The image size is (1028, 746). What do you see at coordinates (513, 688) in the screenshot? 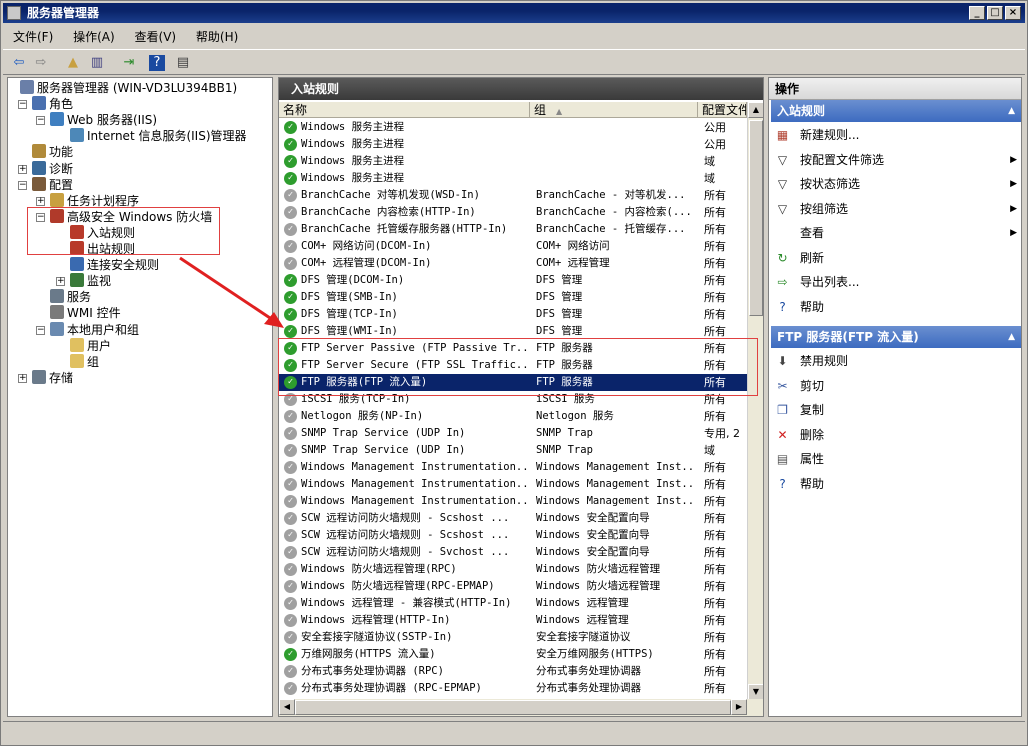
I see `rule-row: ✓ 分布式事务处理协调器 (RPC-EPMAP) 分布式事务处理协调器 所有` at bounding box center [513, 688].